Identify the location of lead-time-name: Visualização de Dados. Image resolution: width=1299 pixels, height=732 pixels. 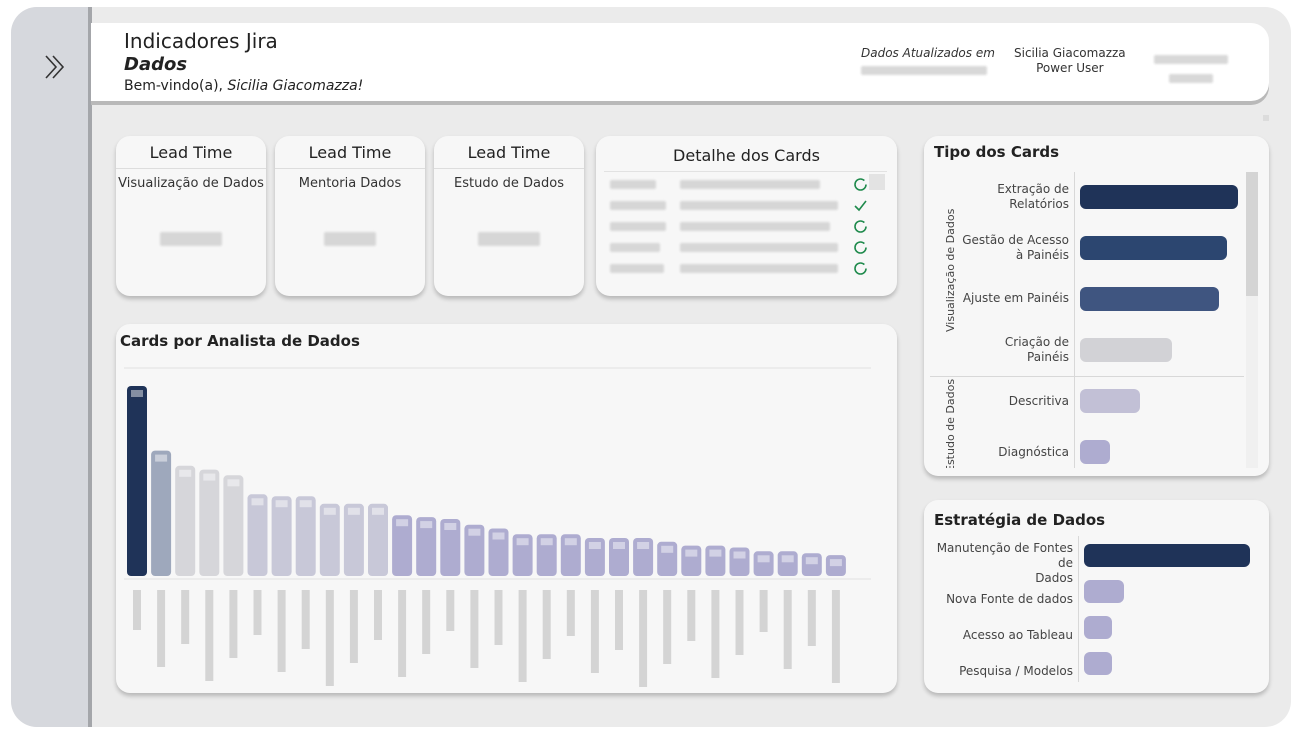
(191, 183).